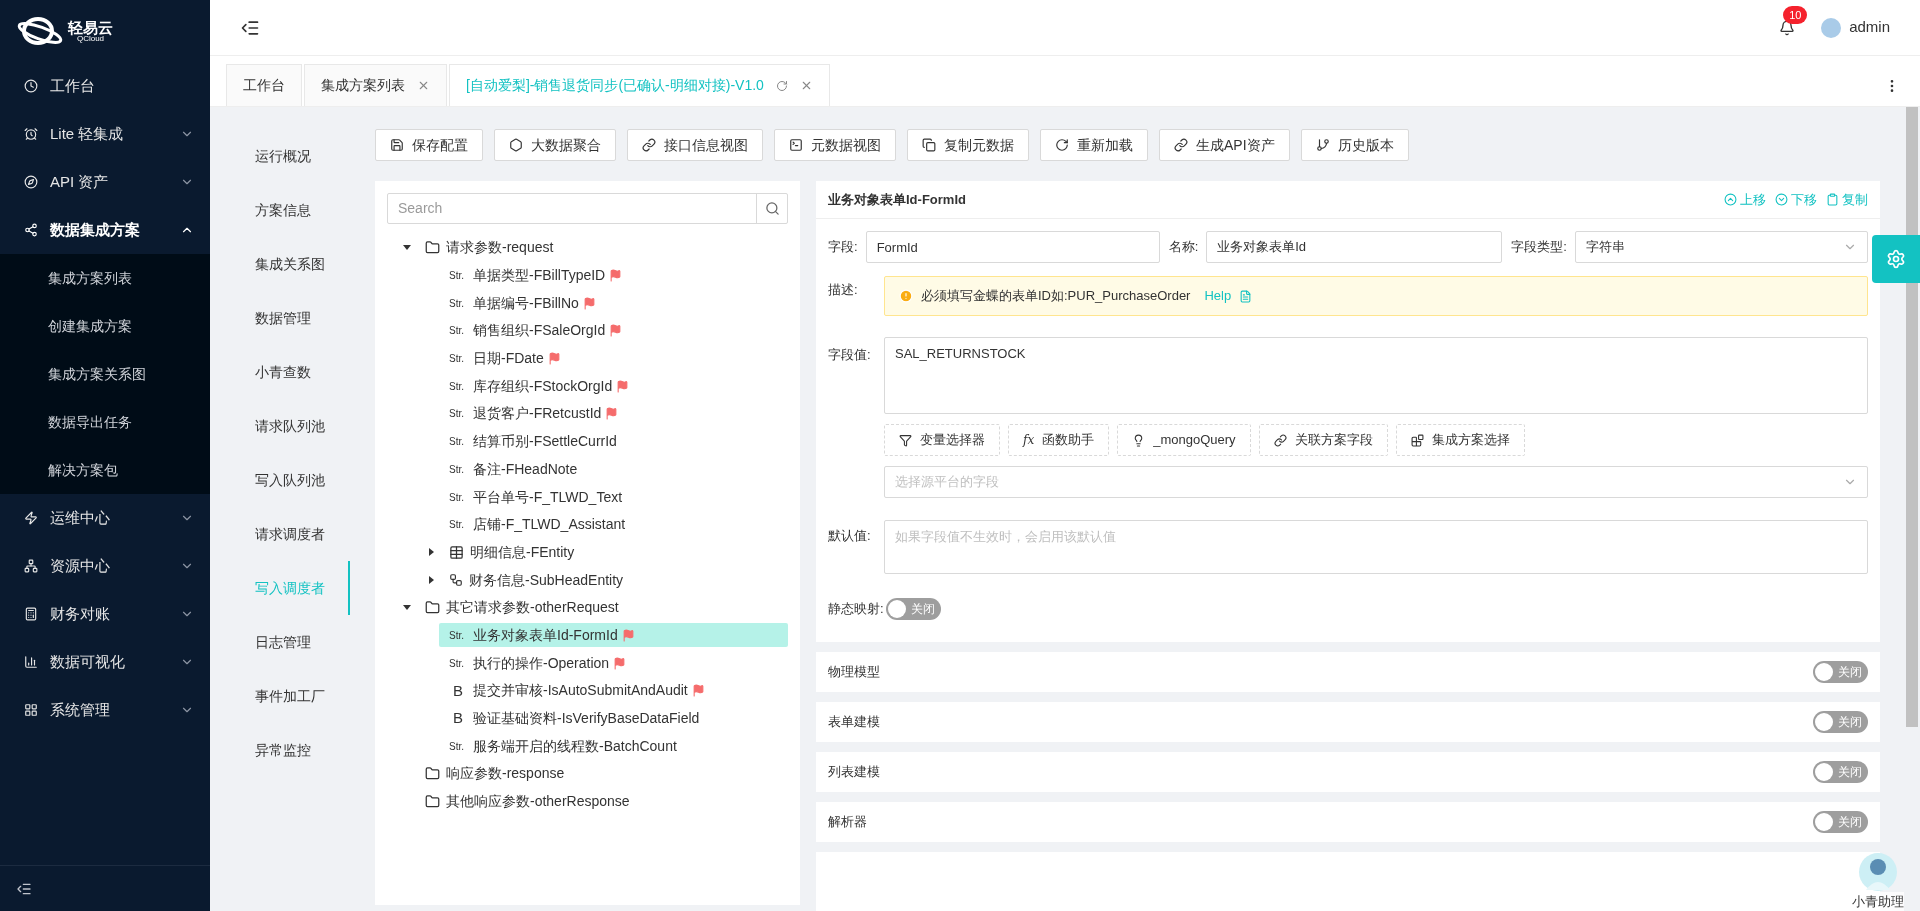 This screenshot has height=911, width=1920. I want to click on sidebar-subitem: 集成方案关系图, so click(105, 374).